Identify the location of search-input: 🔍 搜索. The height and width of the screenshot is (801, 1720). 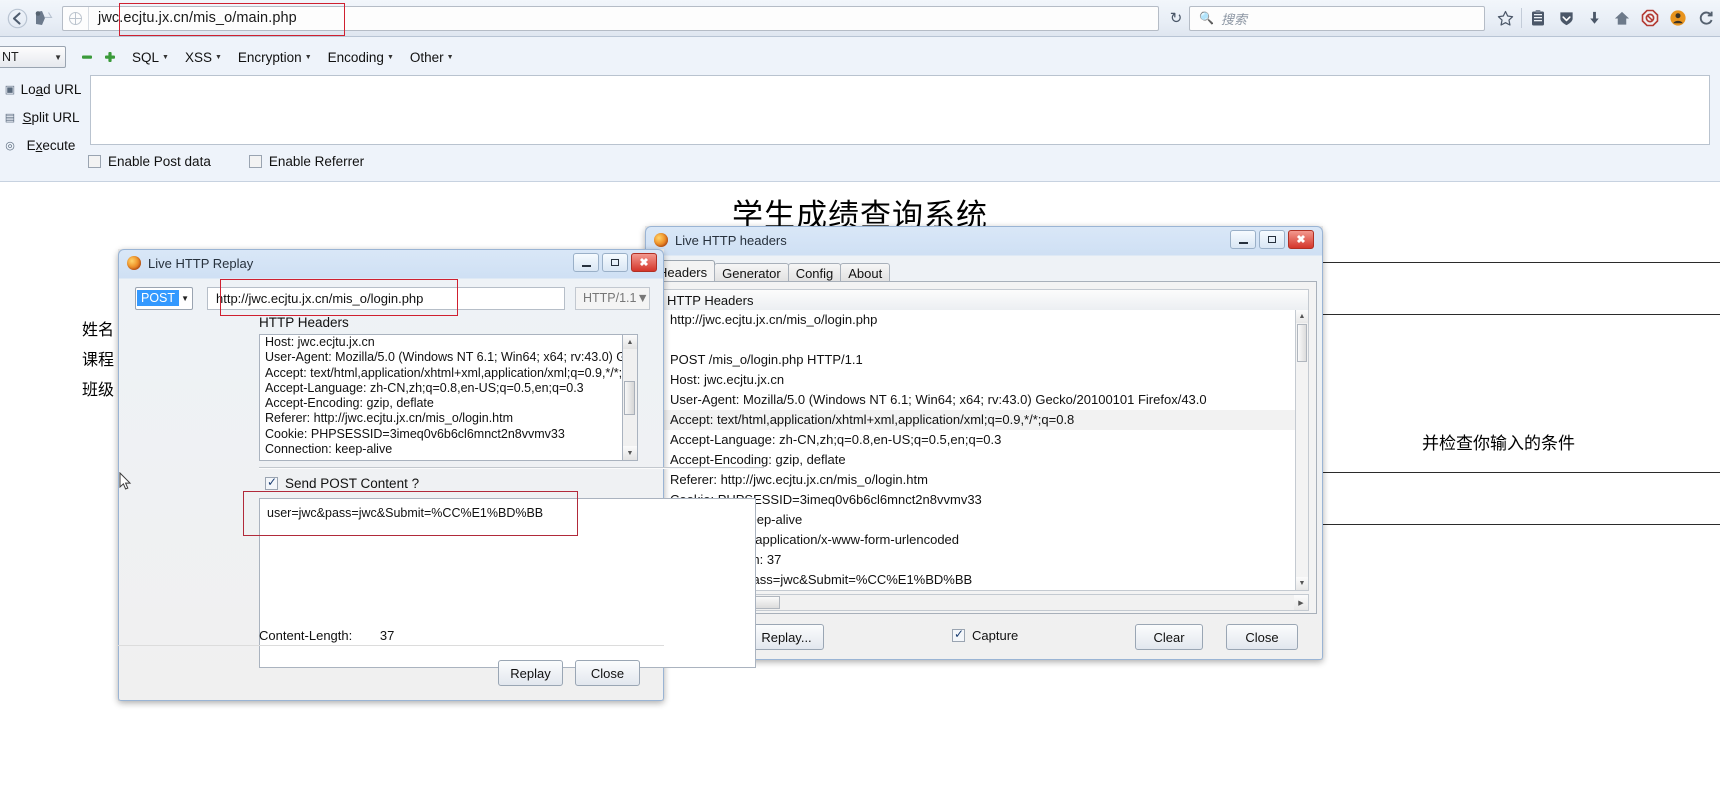
(1337, 18).